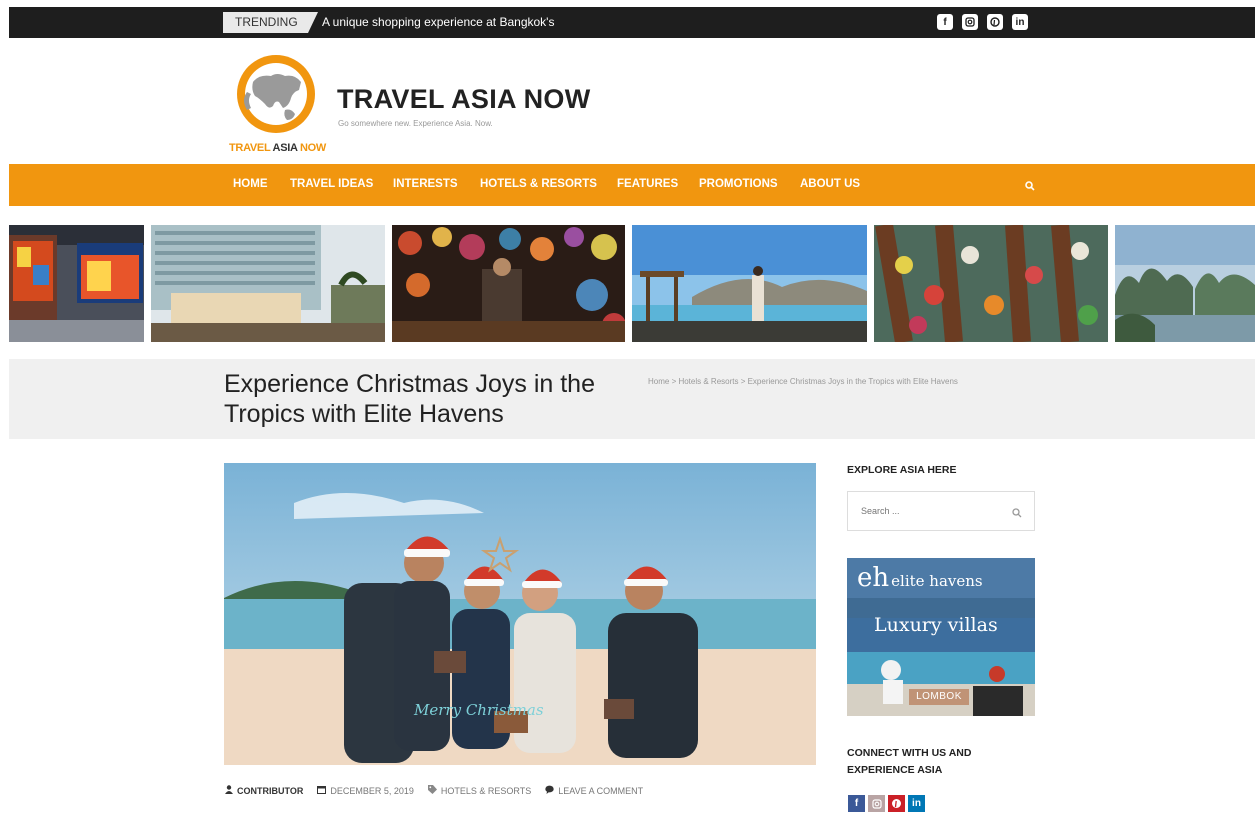  I want to click on banner-image-hotel, so click(268, 283).